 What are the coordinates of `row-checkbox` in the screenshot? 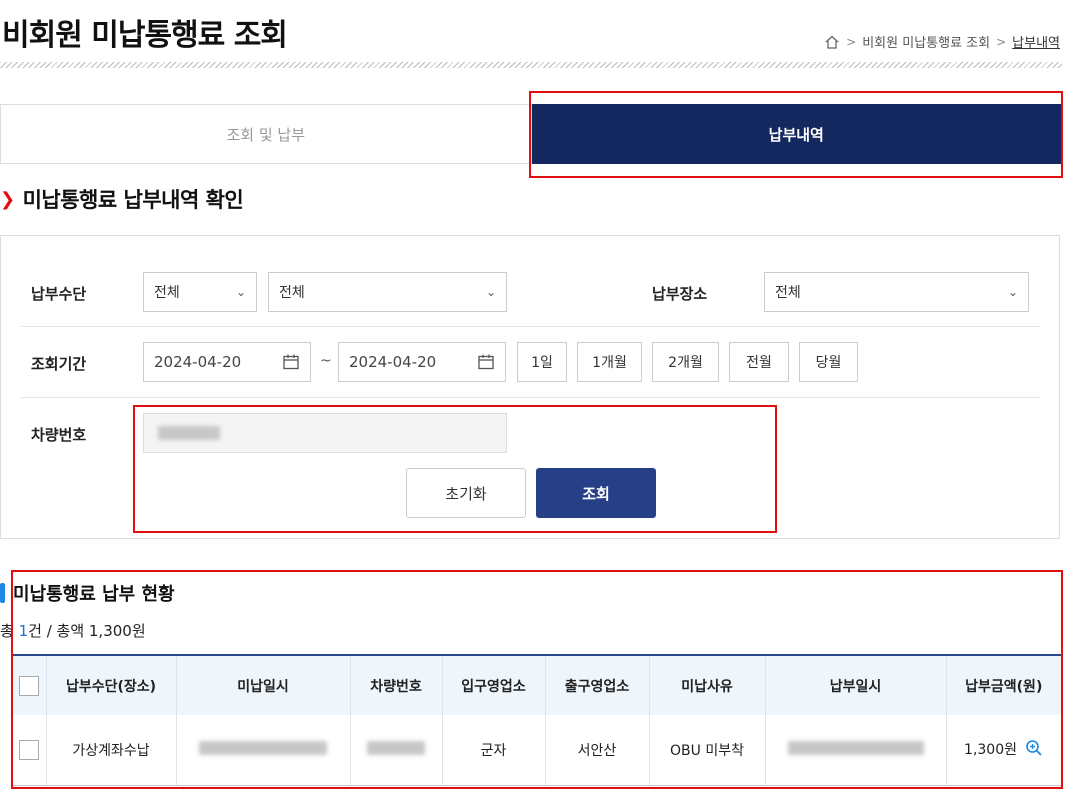 It's located at (29, 749).